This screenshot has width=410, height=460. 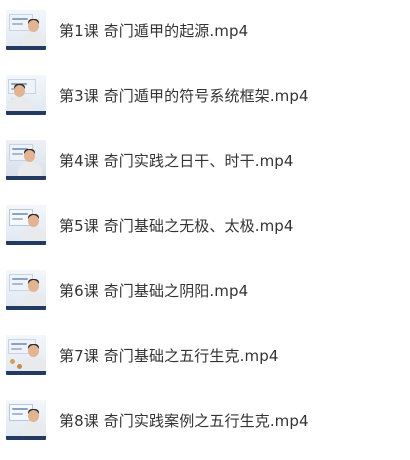 I want to click on file-name: 第6课 奇门基础之阴阳.mp4, so click(x=154, y=290).